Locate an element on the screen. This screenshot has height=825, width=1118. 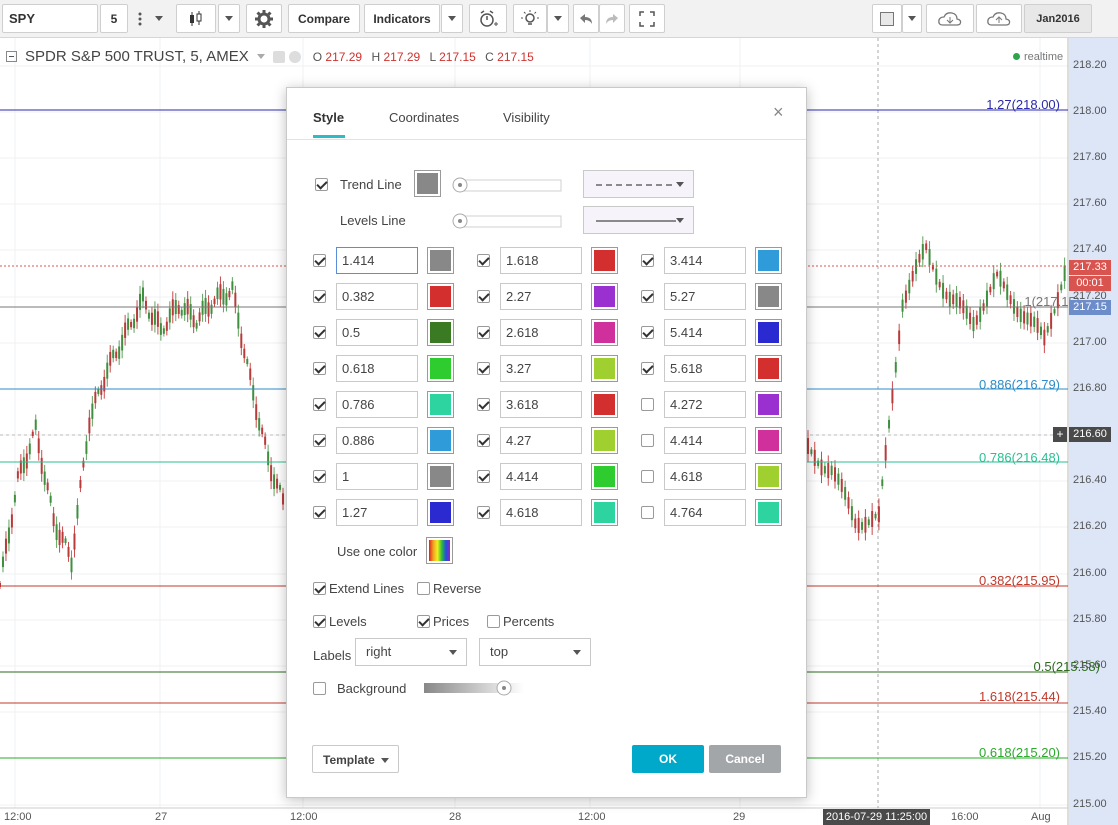
reverse-checkbox is located at coordinates (423, 588).